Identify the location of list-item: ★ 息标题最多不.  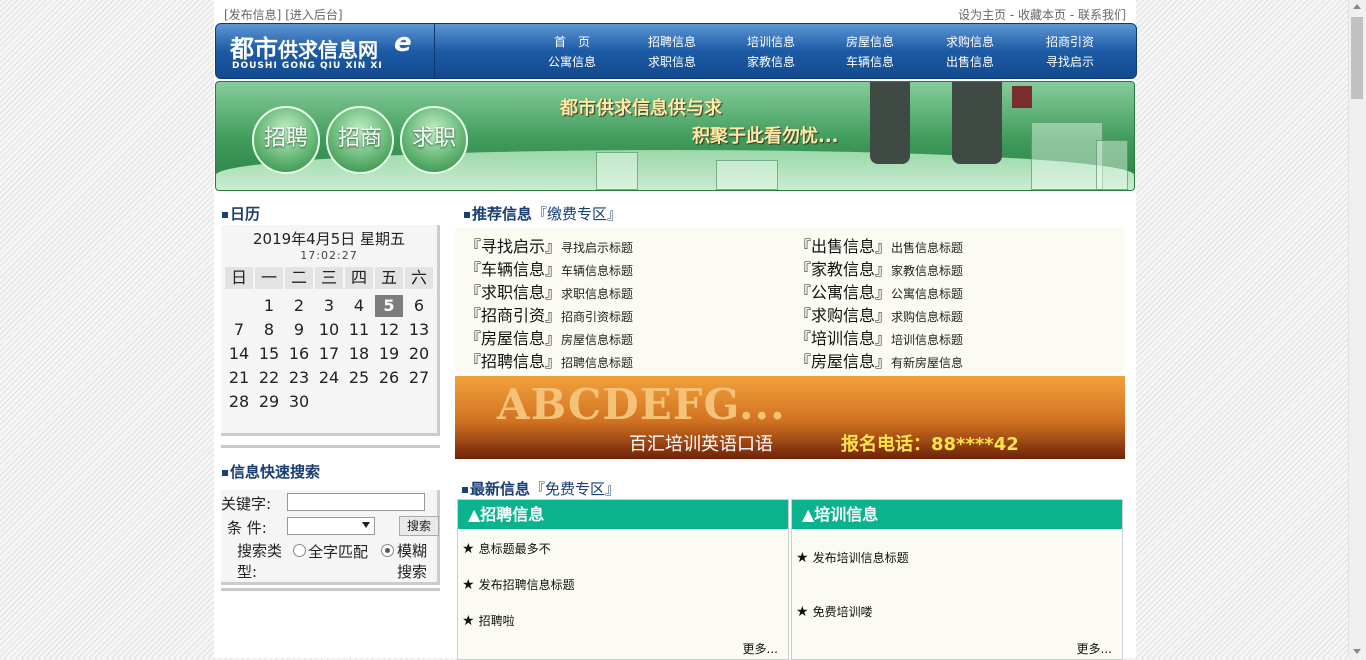
(506, 548).